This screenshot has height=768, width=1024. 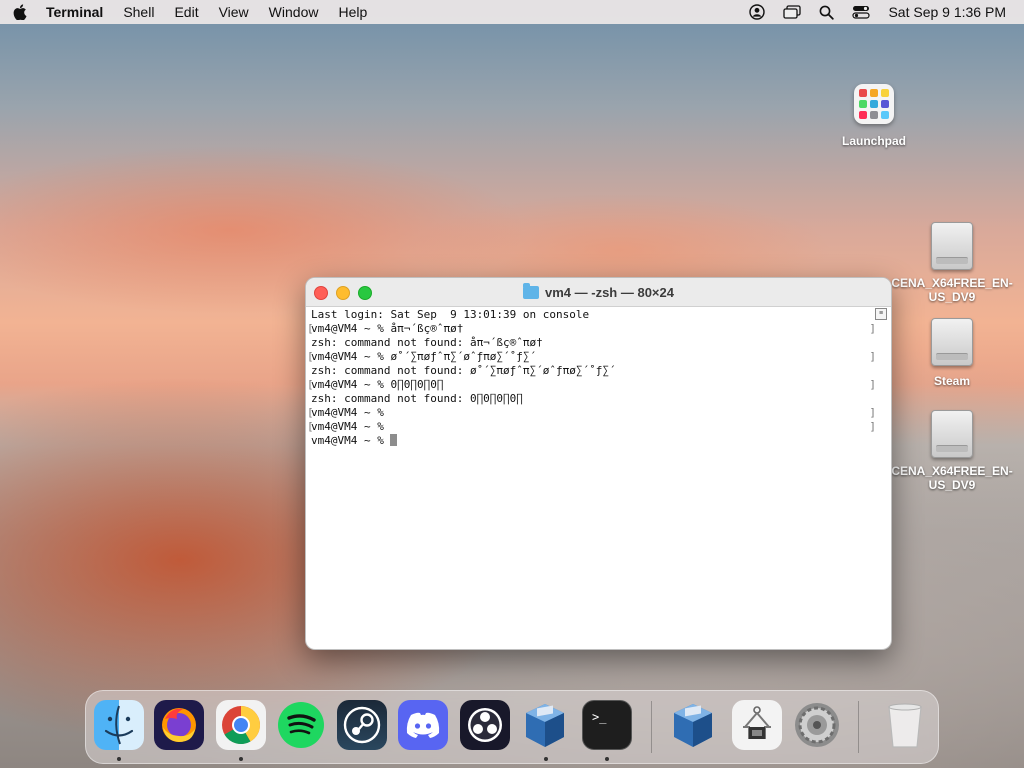 What do you see at coordinates (591, 356) in the screenshot?
I see `terminal-line: [vm4@VM4 ~ % ø˚´∑πøƒˆπ∑´øˆƒπø∑´˚ƒ∑´]` at bounding box center [591, 356].